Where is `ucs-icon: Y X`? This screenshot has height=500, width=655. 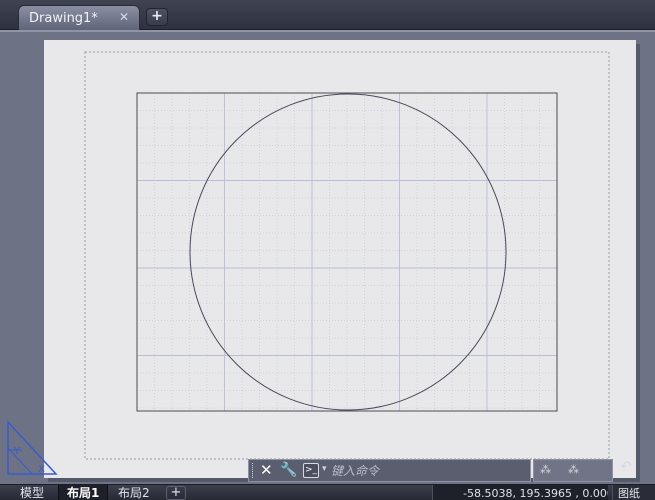 ucs-icon: Y X is located at coordinates (32, 447).